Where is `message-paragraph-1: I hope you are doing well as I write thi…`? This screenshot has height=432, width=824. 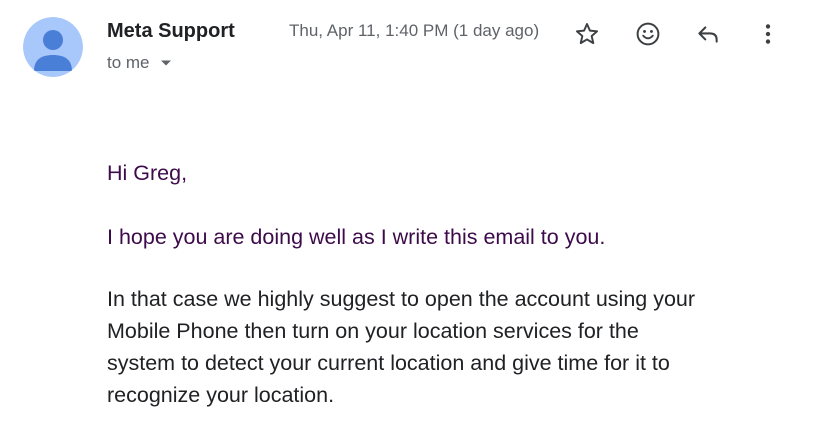 message-paragraph-1: I hope you are doing well as I write thi… is located at coordinates (356, 237).